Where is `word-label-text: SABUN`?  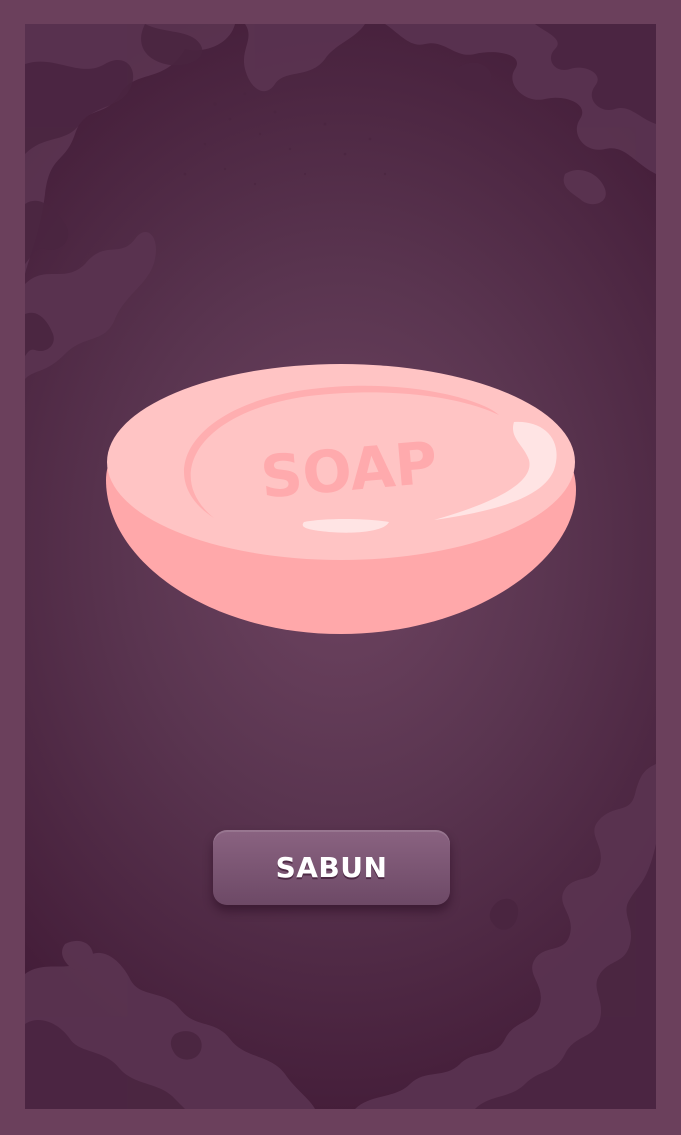
word-label-text: SABUN is located at coordinates (331, 867).